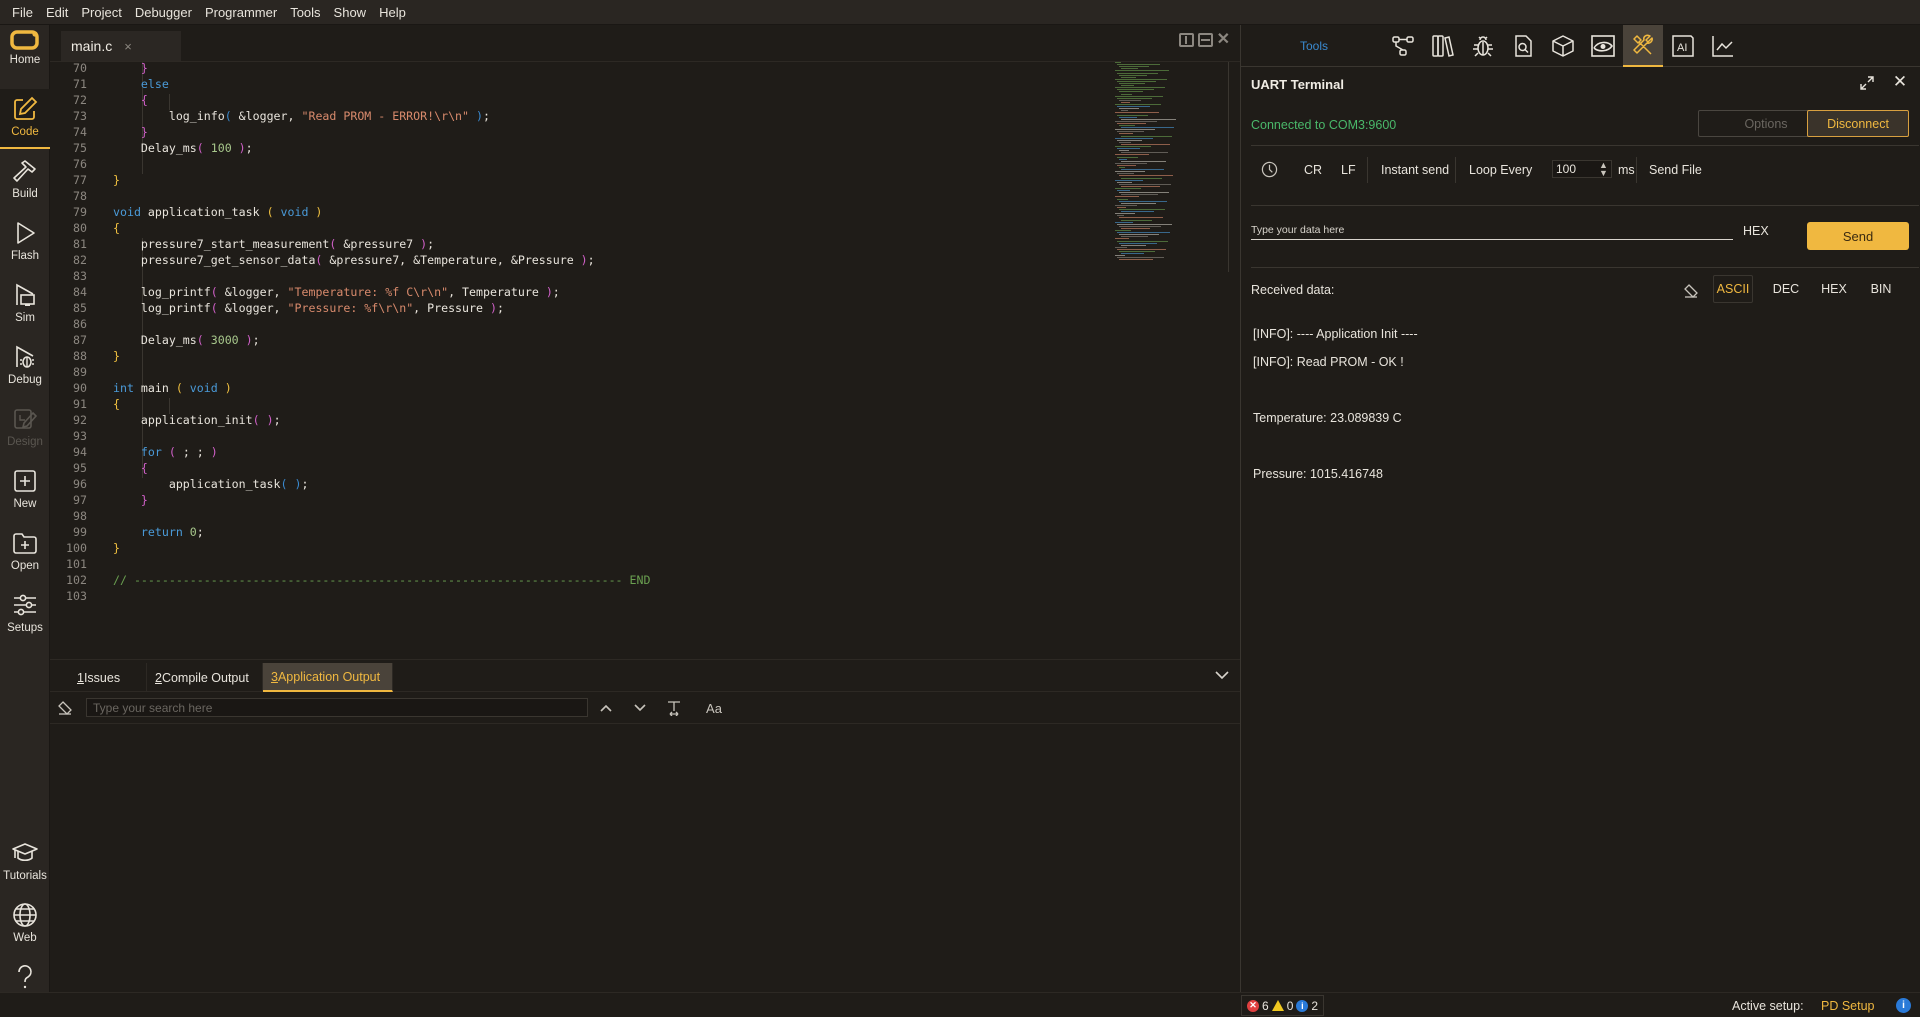 The height and width of the screenshot is (1017, 1920). What do you see at coordinates (80, 292) in the screenshot?
I see `line-number: 84` at bounding box center [80, 292].